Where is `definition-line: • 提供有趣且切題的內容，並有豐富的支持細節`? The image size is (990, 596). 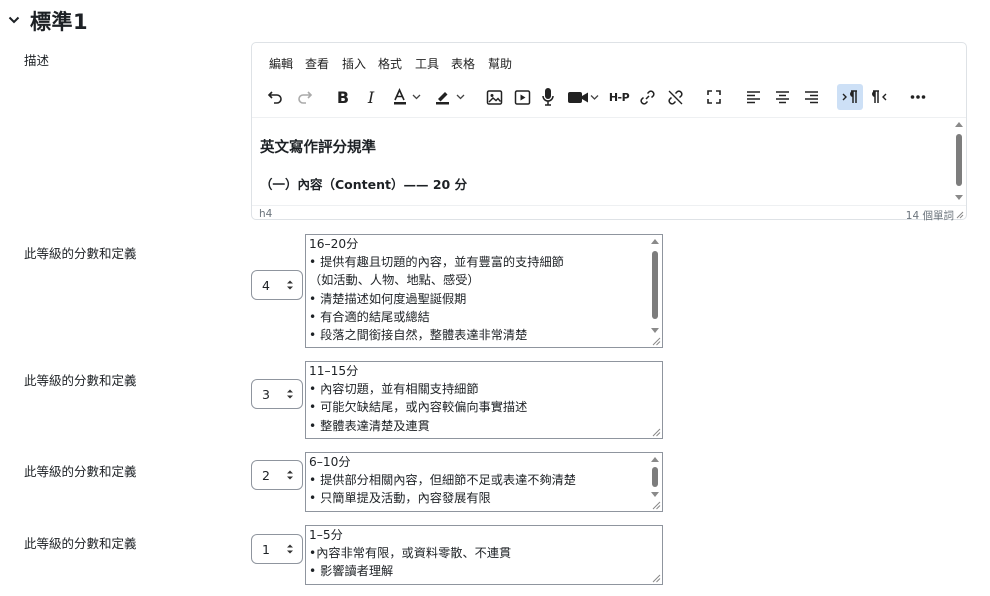
definition-line: • 提供有趣且切題的內容，並有豐富的支持細節 is located at coordinates (436, 262).